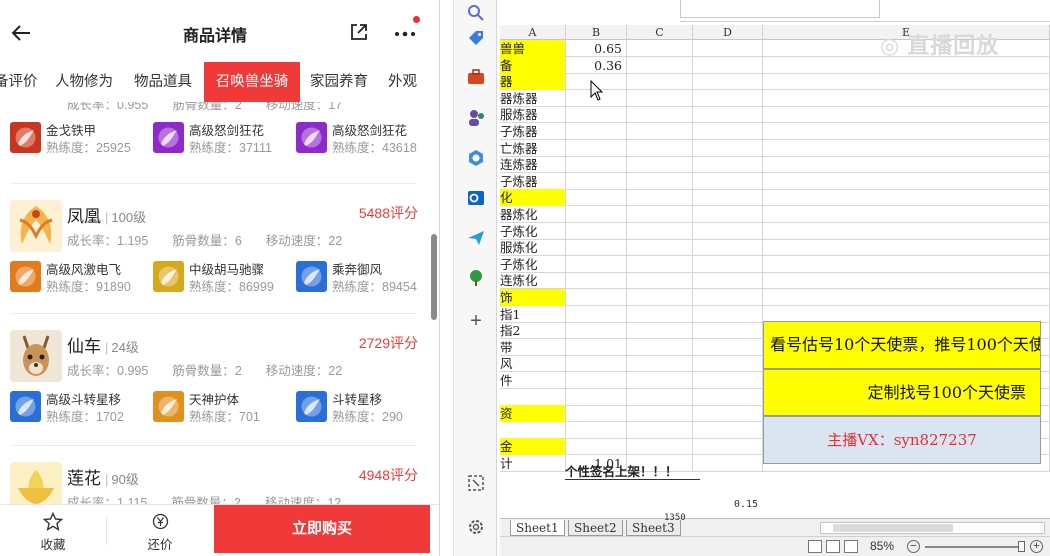 This screenshot has width=1050, height=556. What do you see at coordinates (533, 447) in the screenshot?
I see `cell-a: 金` at bounding box center [533, 447].